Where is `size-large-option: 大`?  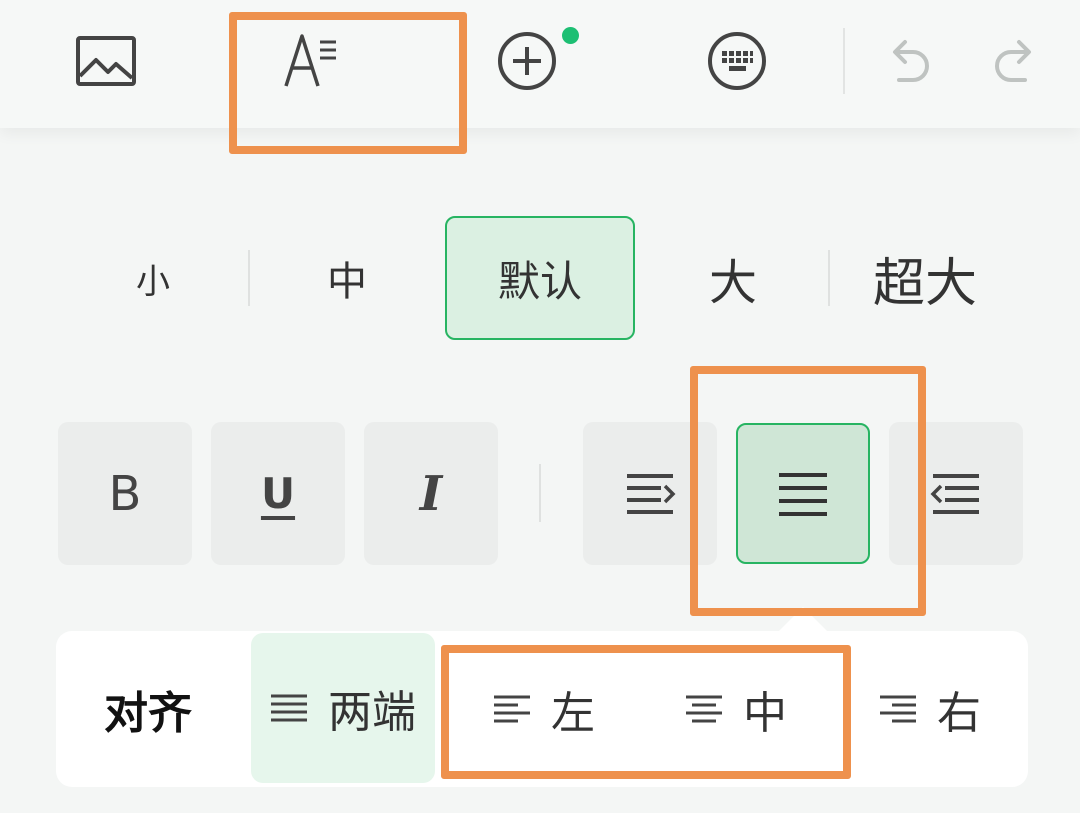 size-large-option: 大 is located at coordinates (733, 278).